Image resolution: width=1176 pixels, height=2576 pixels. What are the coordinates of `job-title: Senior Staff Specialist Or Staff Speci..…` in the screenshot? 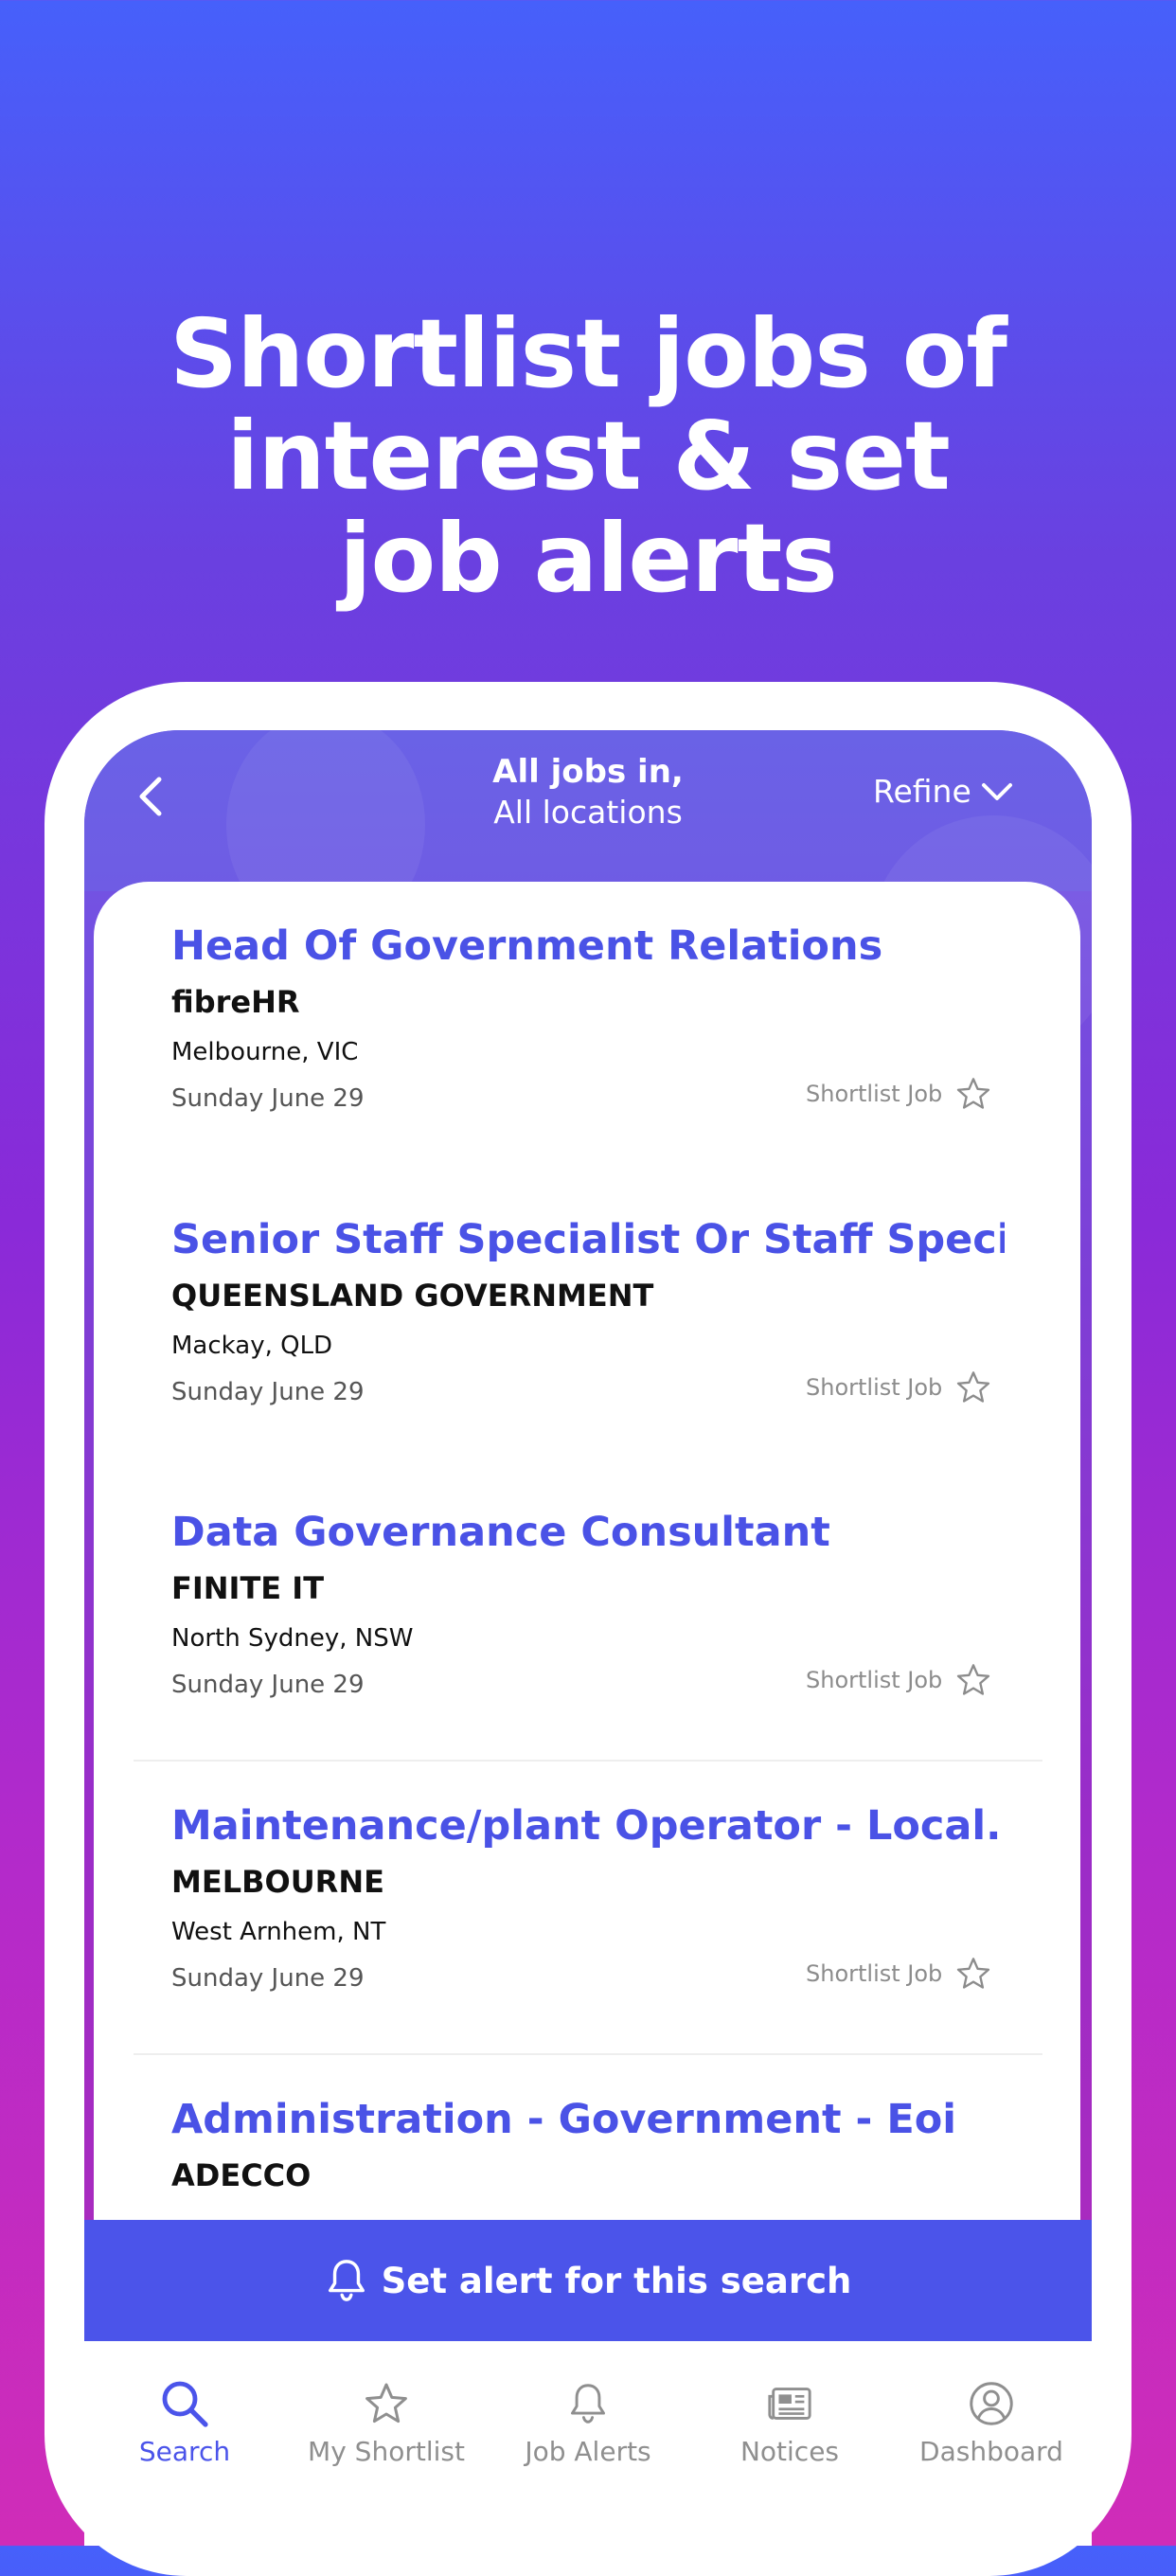 It's located at (588, 1239).